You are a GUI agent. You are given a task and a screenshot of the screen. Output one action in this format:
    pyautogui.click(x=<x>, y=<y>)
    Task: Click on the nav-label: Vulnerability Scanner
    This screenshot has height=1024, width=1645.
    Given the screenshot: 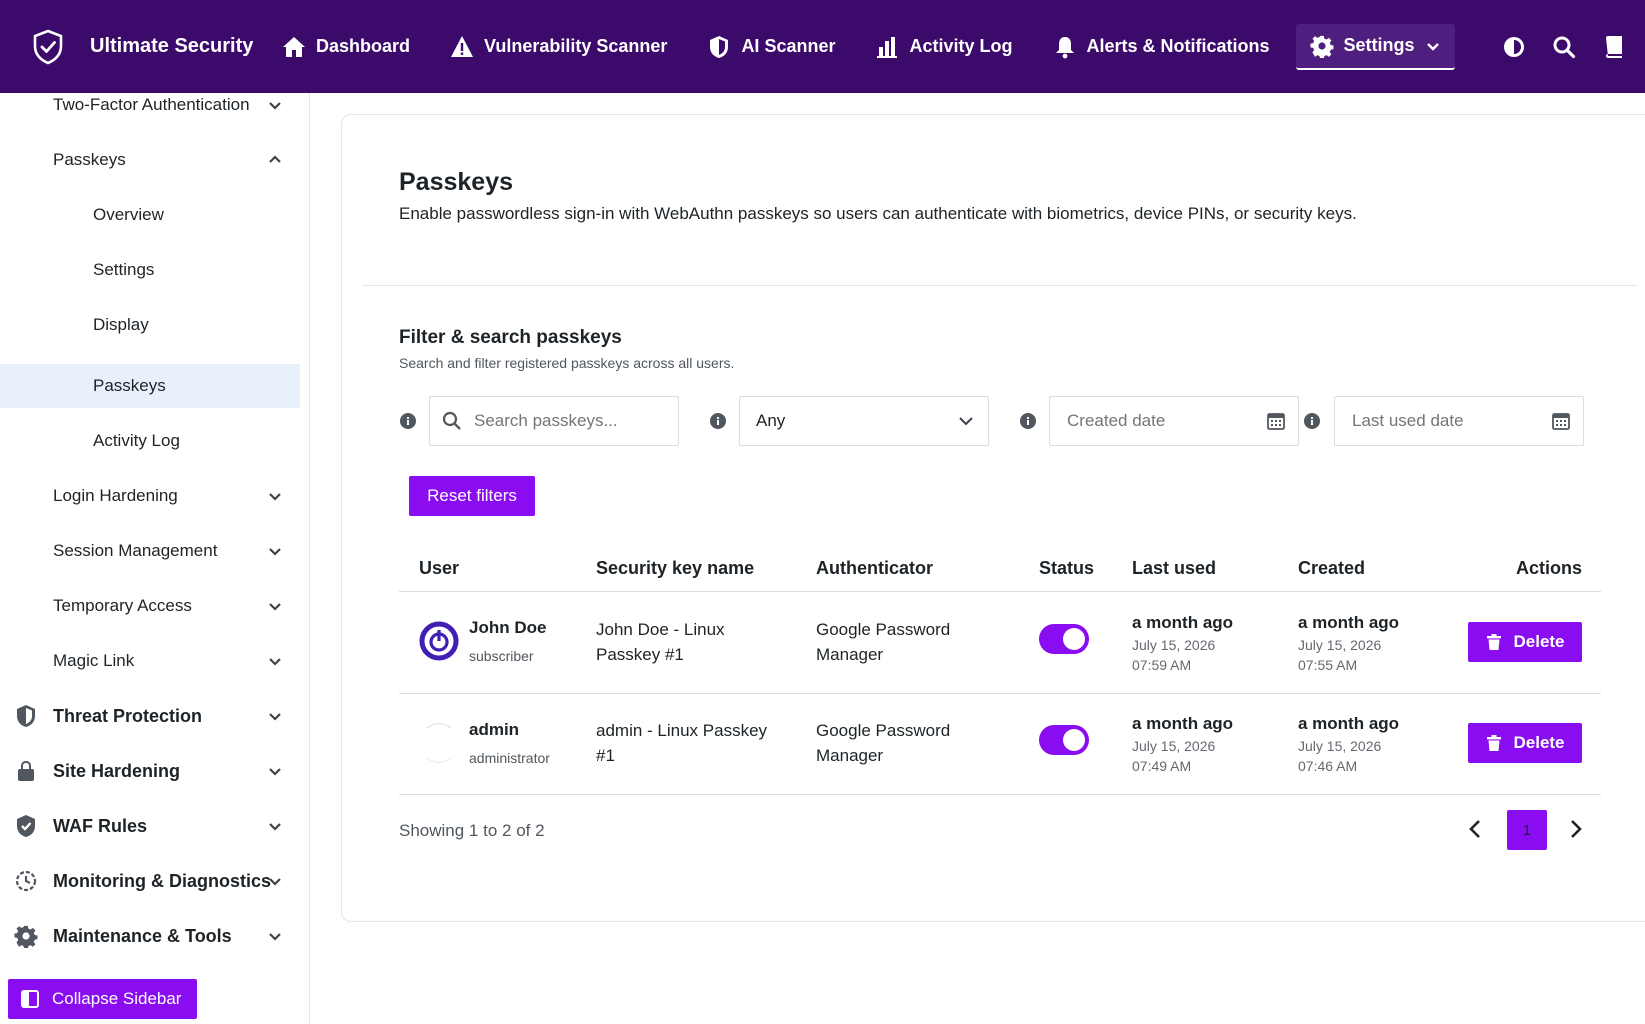 What is the action you would take?
    pyautogui.click(x=576, y=46)
    